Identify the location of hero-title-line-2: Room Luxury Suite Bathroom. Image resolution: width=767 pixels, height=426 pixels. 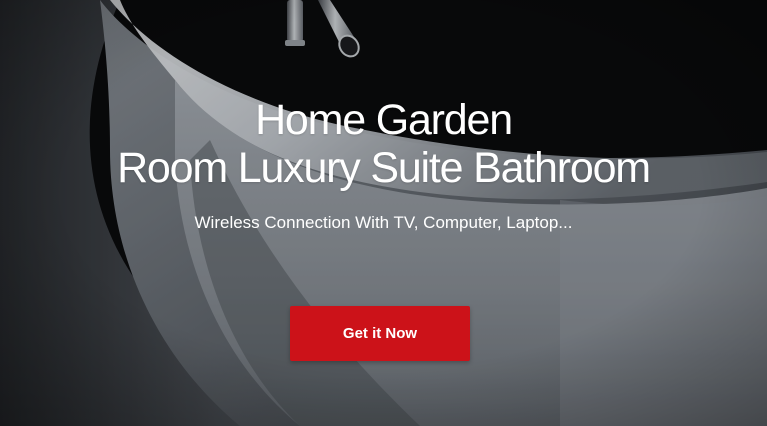
(384, 168).